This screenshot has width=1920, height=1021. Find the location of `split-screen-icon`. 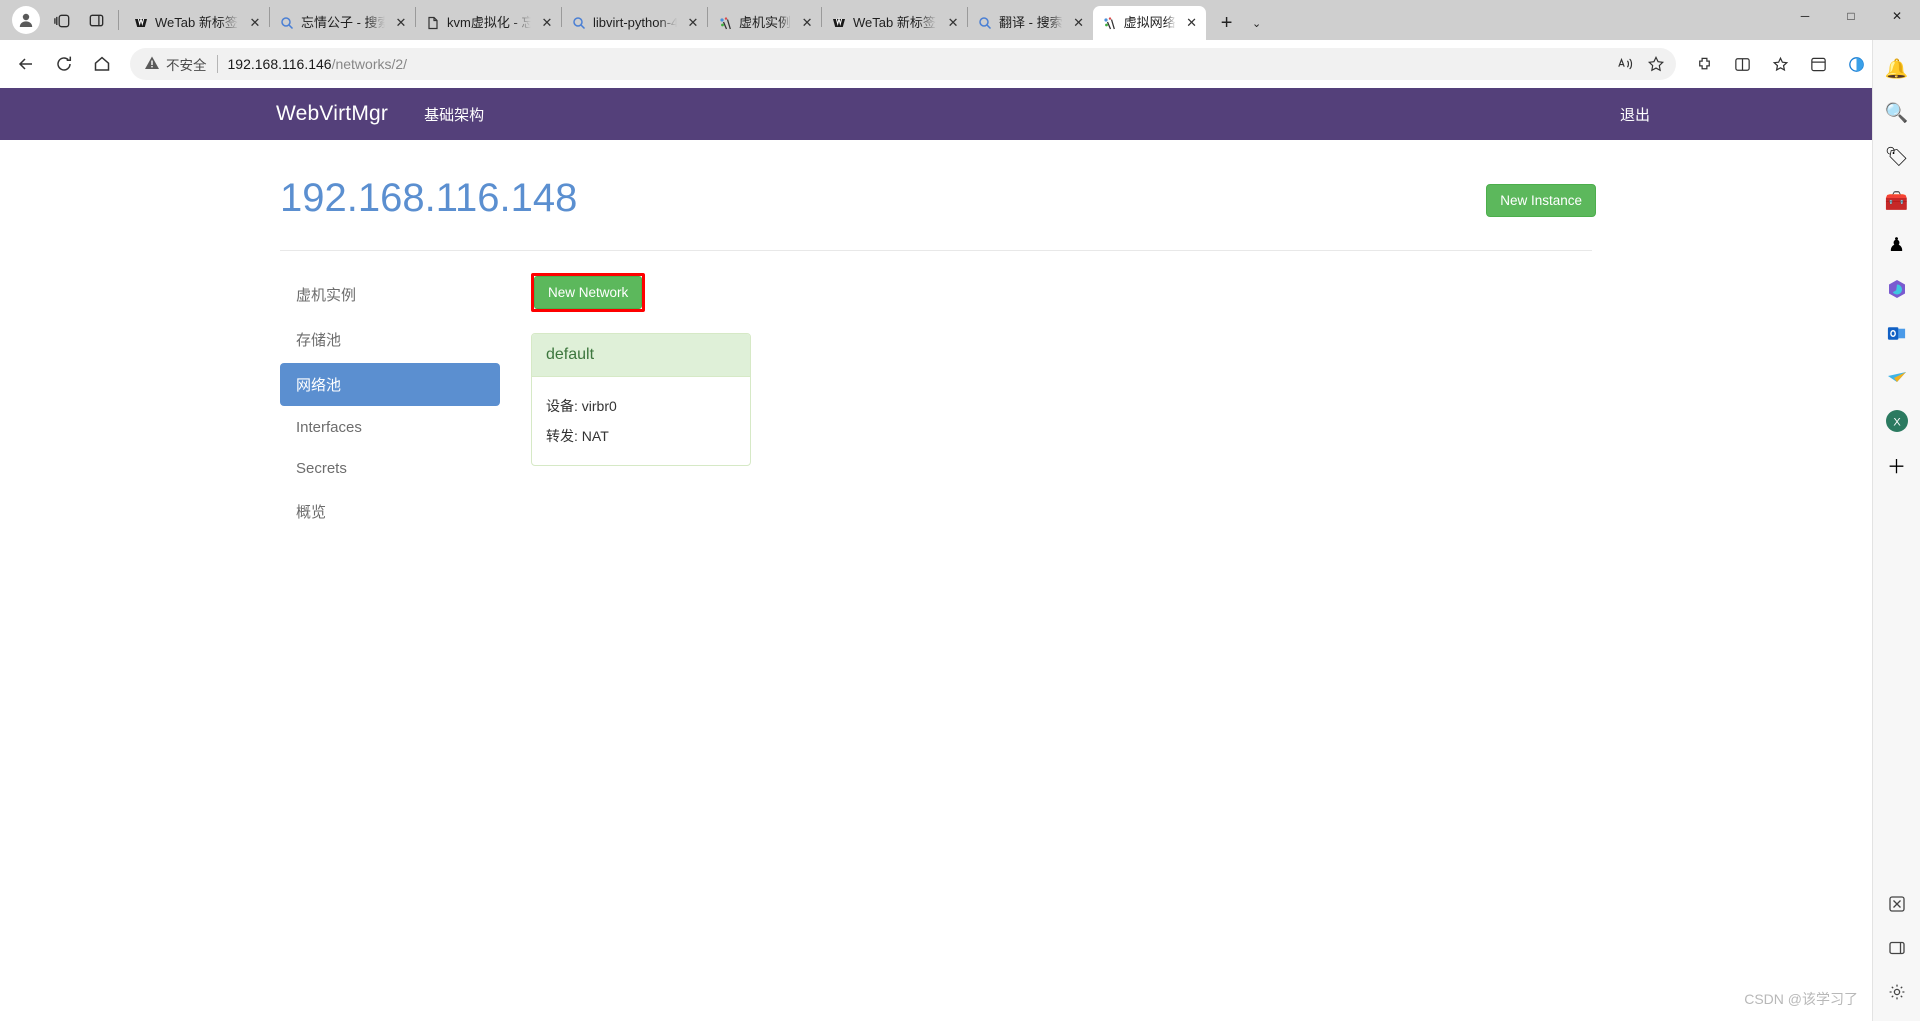

split-screen-icon is located at coordinates (1742, 64).